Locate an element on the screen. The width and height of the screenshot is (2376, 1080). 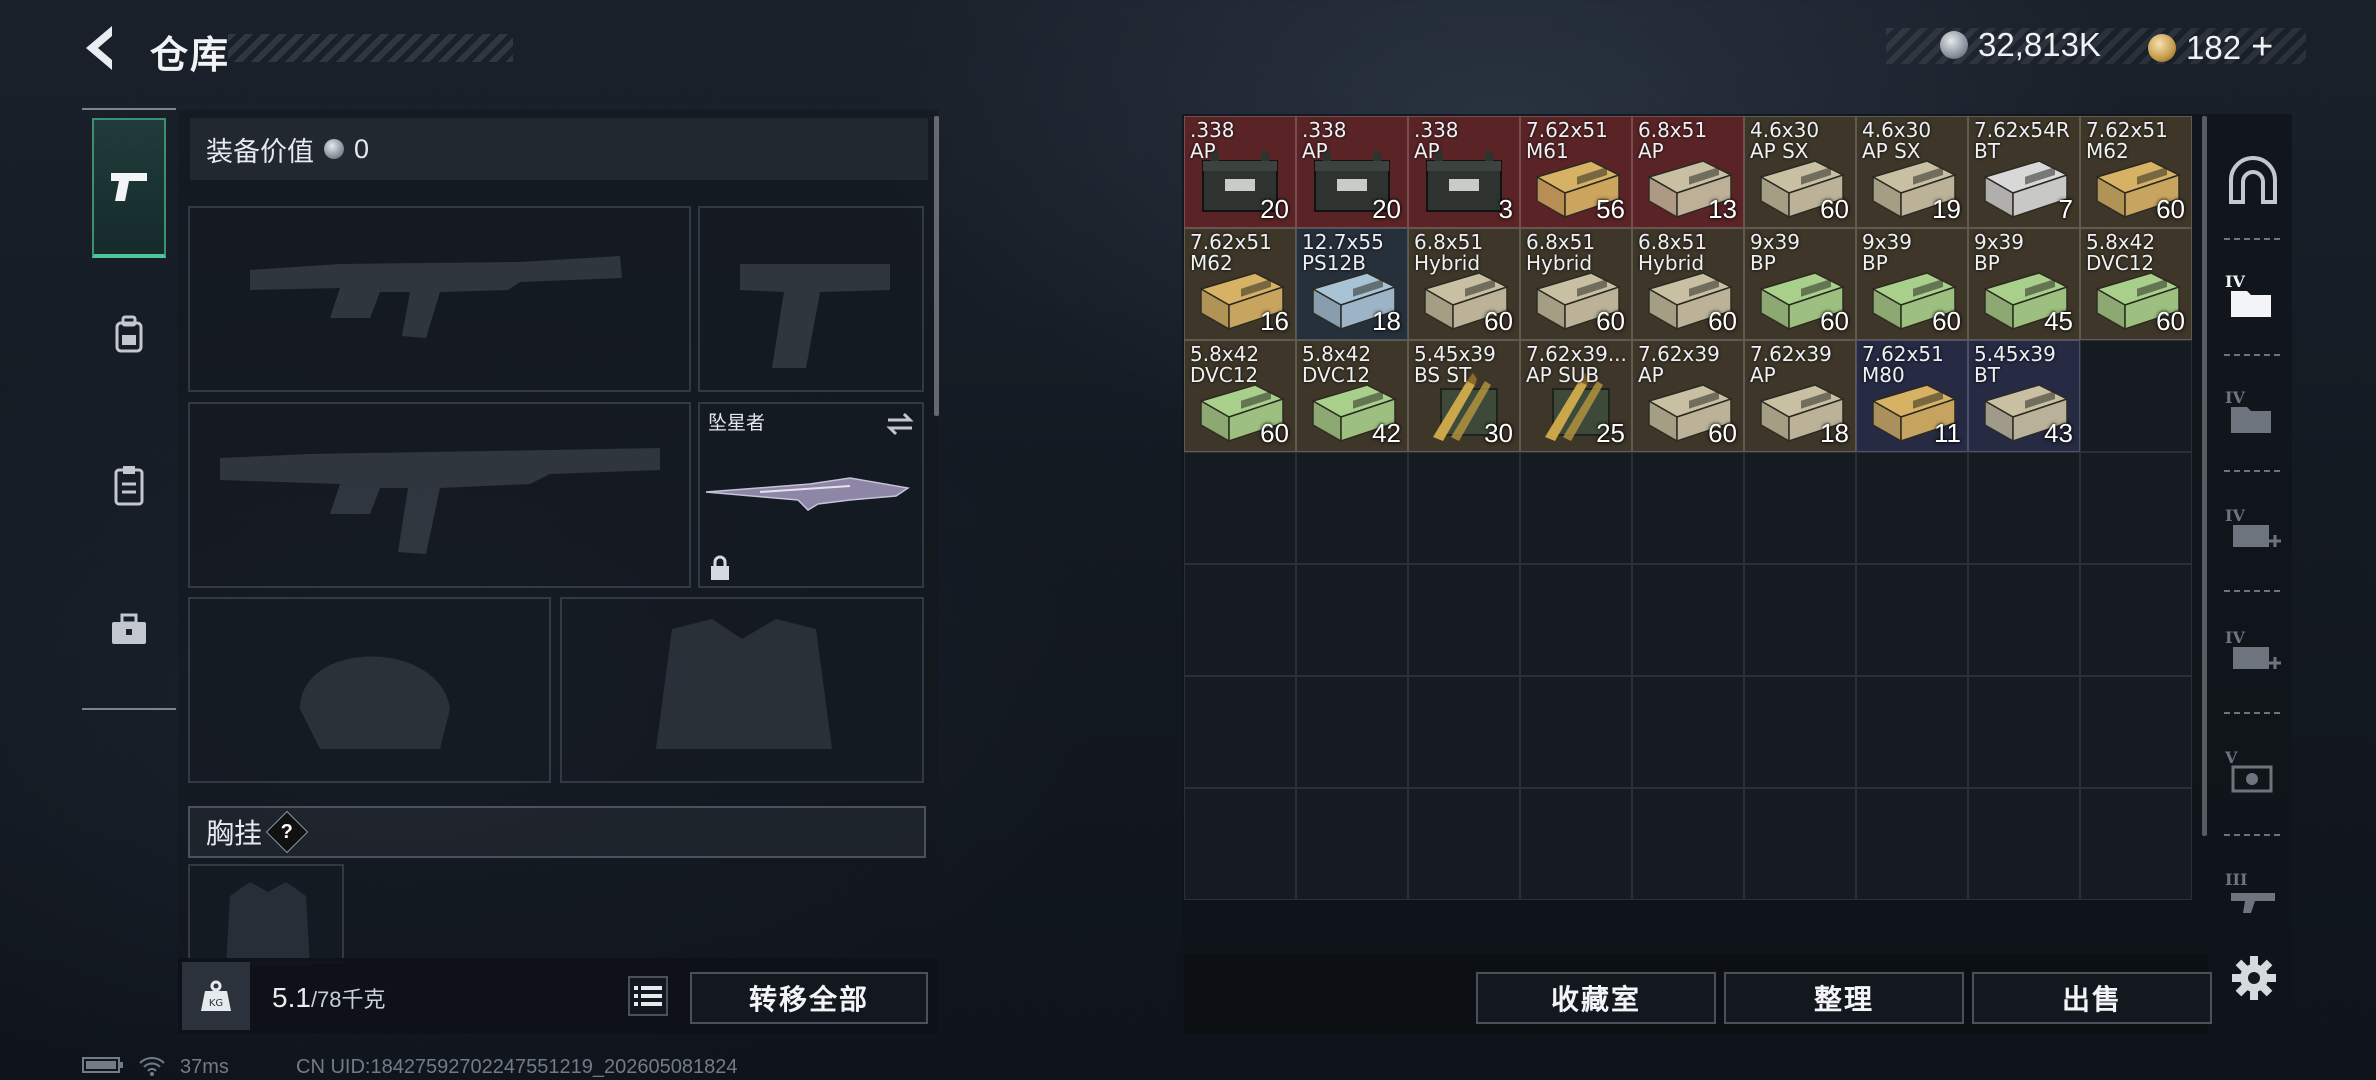
equipment-value-label: 装备价值 is located at coordinates (260, 151).